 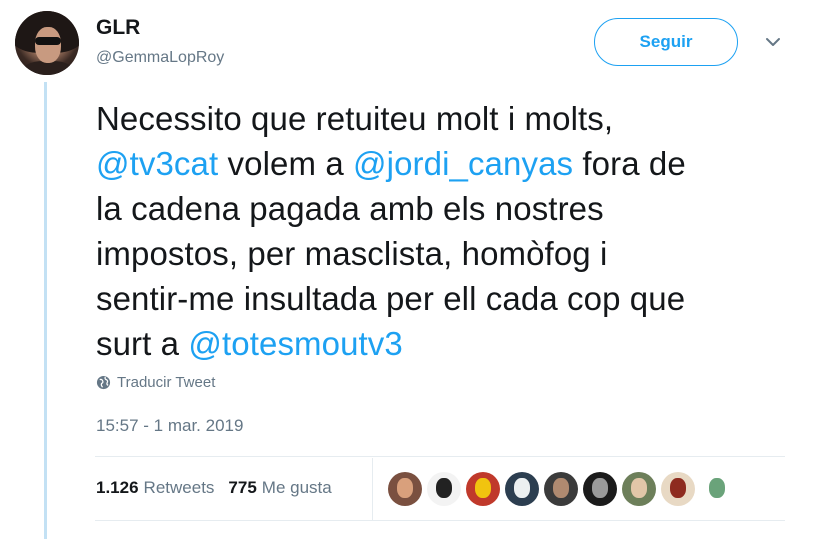 What do you see at coordinates (296, 487) in the screenshot?
I see `likes-label: Me gusta` at bounding box center [296, 487].